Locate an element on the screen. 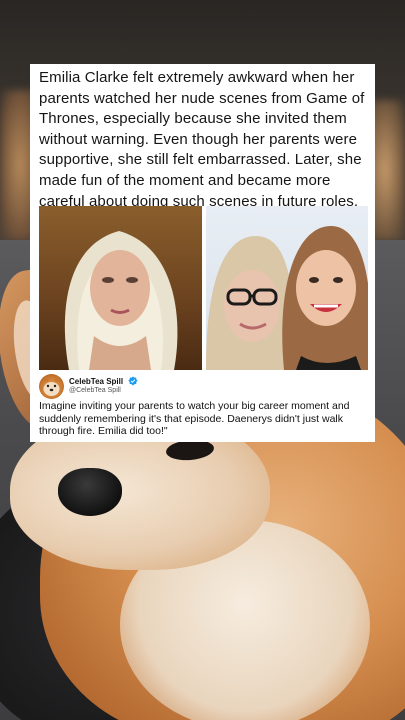  photo-emilia-with-mother is located at coordinates (287, 288).